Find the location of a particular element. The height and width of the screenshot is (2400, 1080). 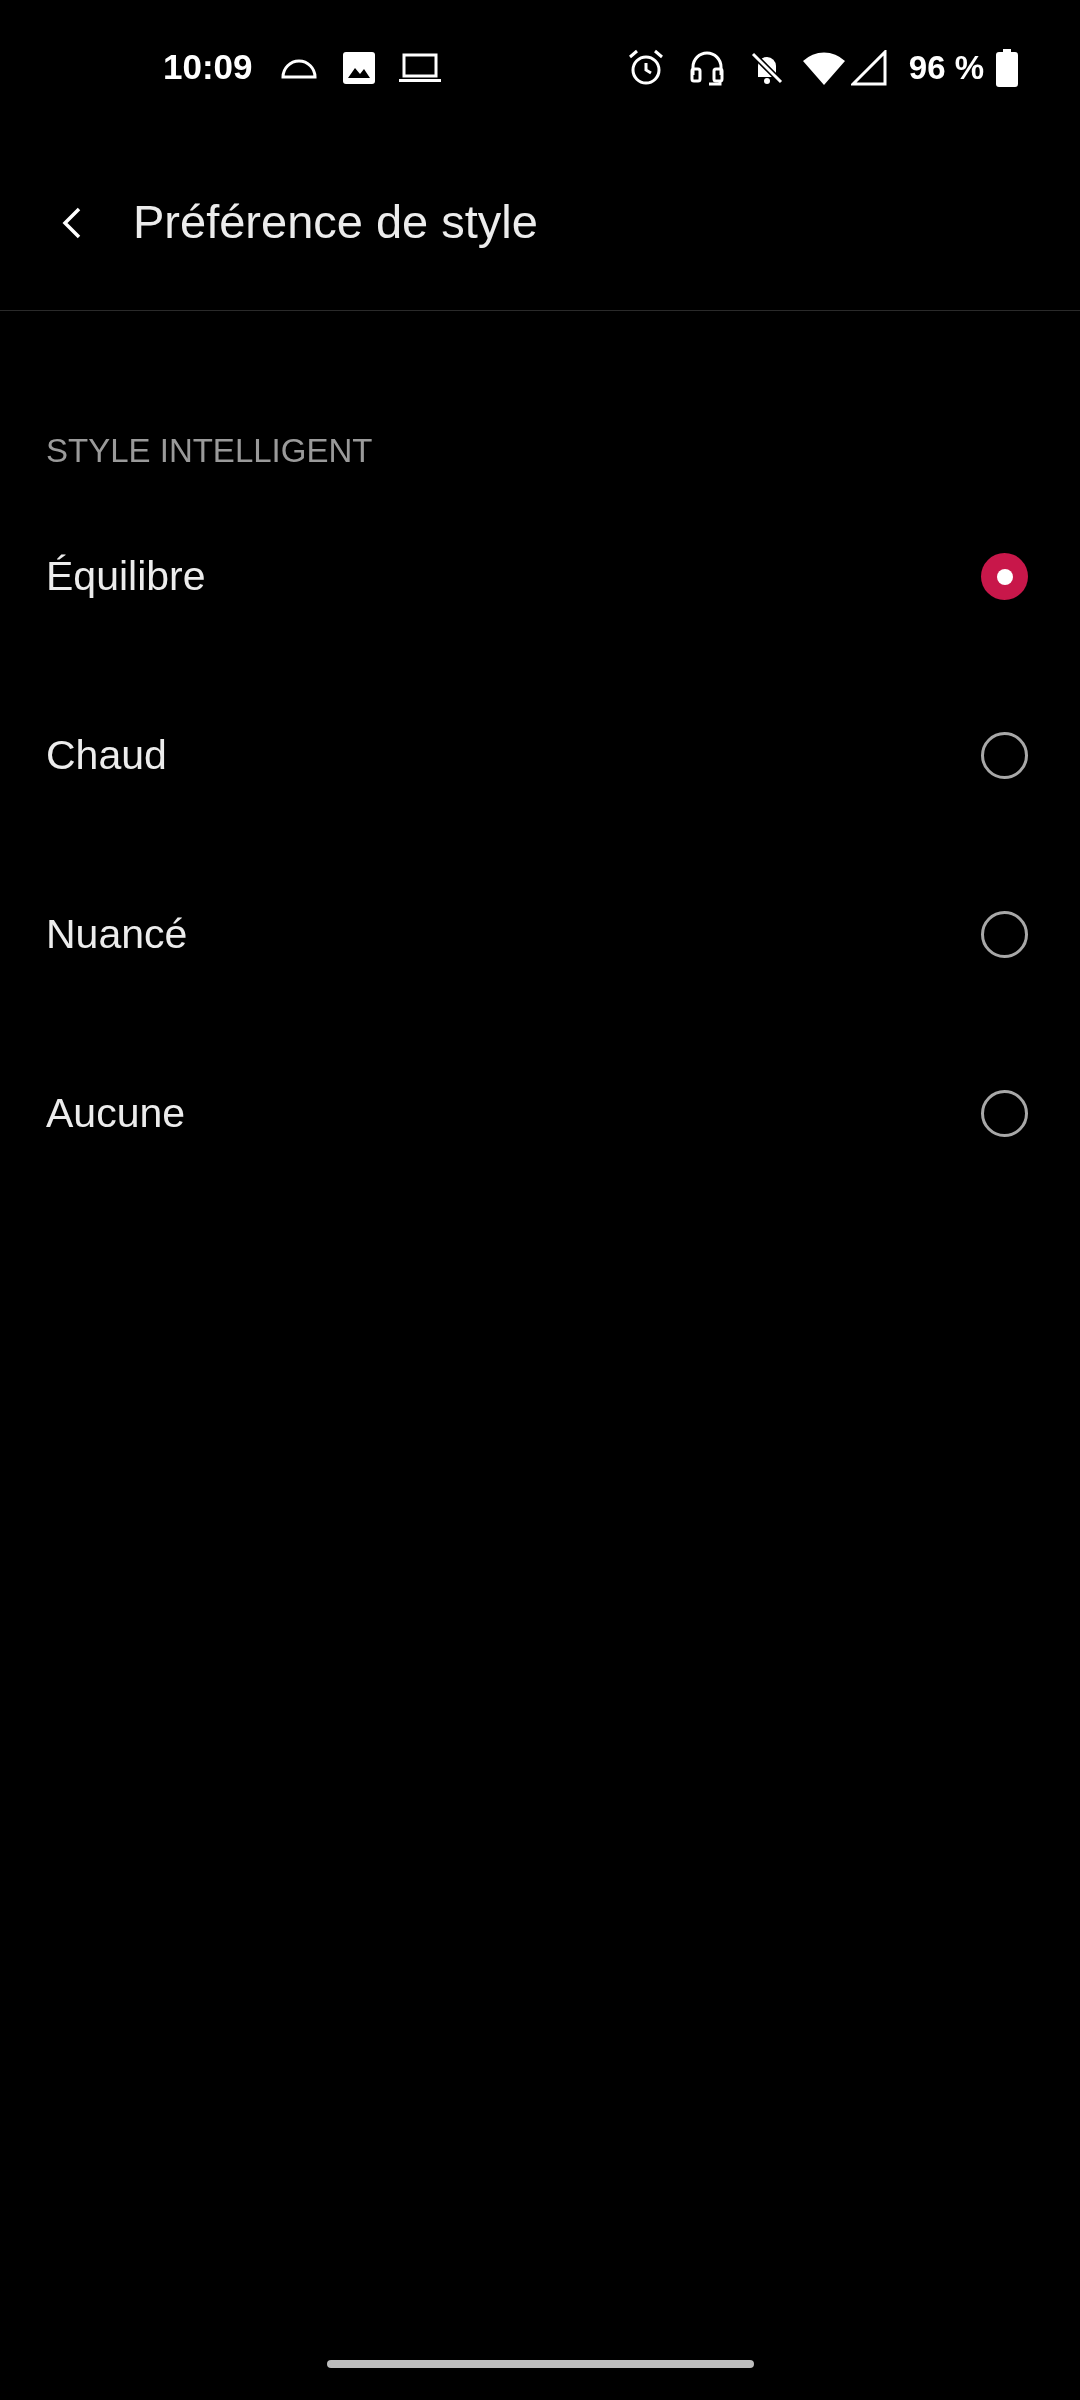

alarm-icon is located at coordinates (645, 67).